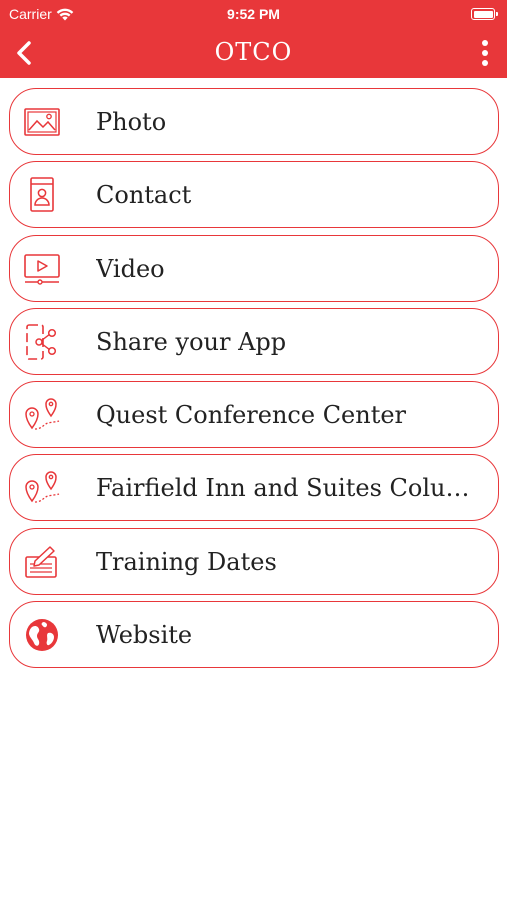  Describe the element at coordinates (42, 635) in the screenshot. I see `globe-icon` at that location.